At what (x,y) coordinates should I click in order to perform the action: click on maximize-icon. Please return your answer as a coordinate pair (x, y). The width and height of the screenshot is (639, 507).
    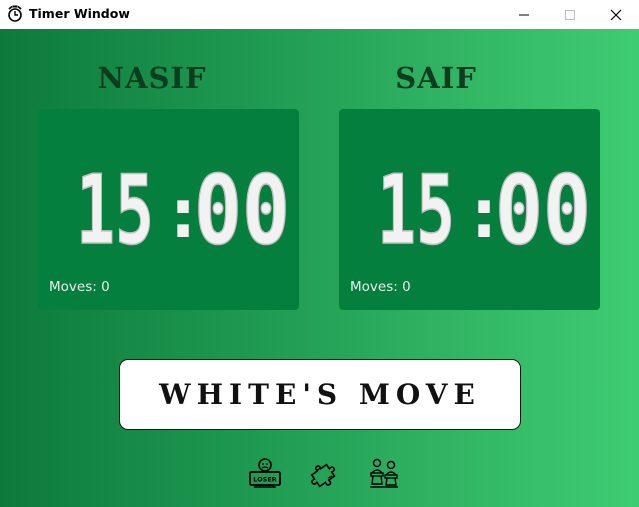
    Looking at the image, I should click on (570, 14).